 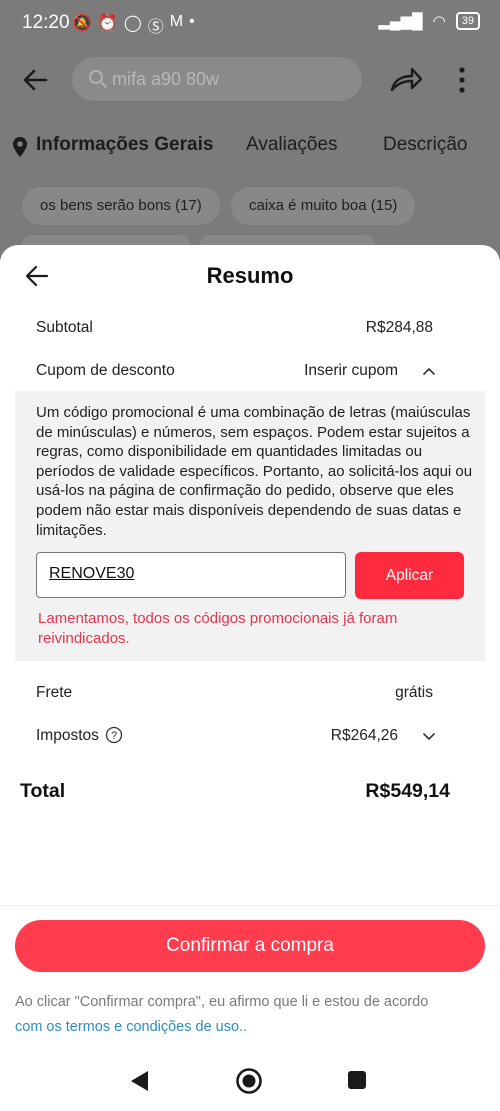 What do you see at coordinates (323, 206) in the screenshot?
I see `review-chip: caixa é muito boa (15)` at bounding box center [323, 206].